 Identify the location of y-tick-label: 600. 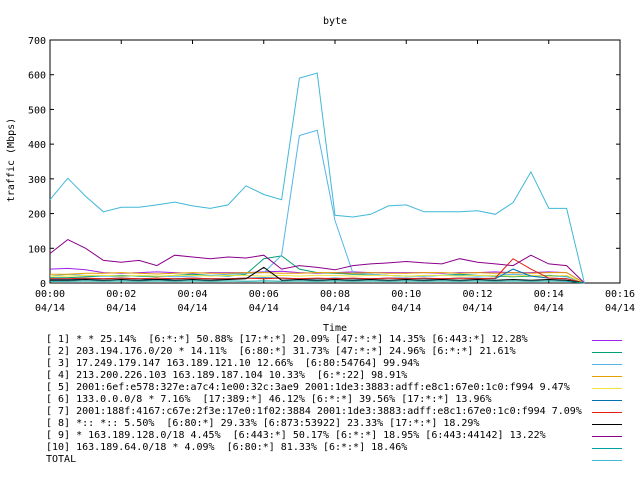
(37, 76).